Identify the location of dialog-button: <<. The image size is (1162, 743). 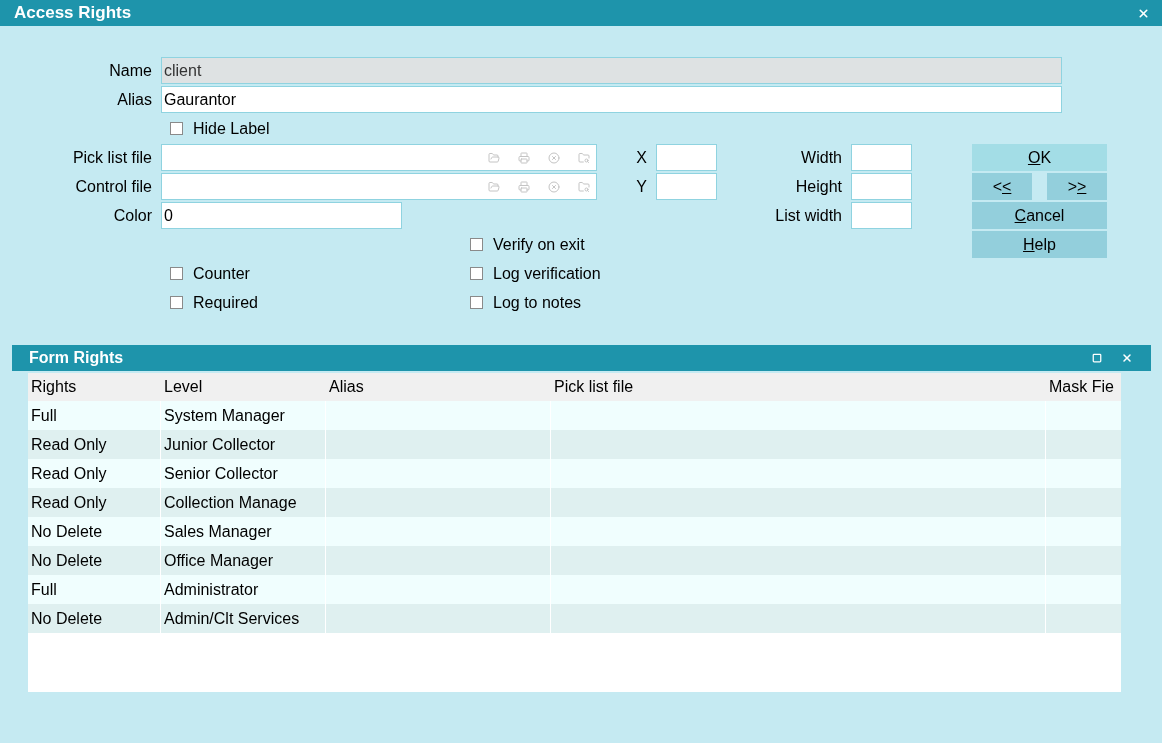
(1002, 186).